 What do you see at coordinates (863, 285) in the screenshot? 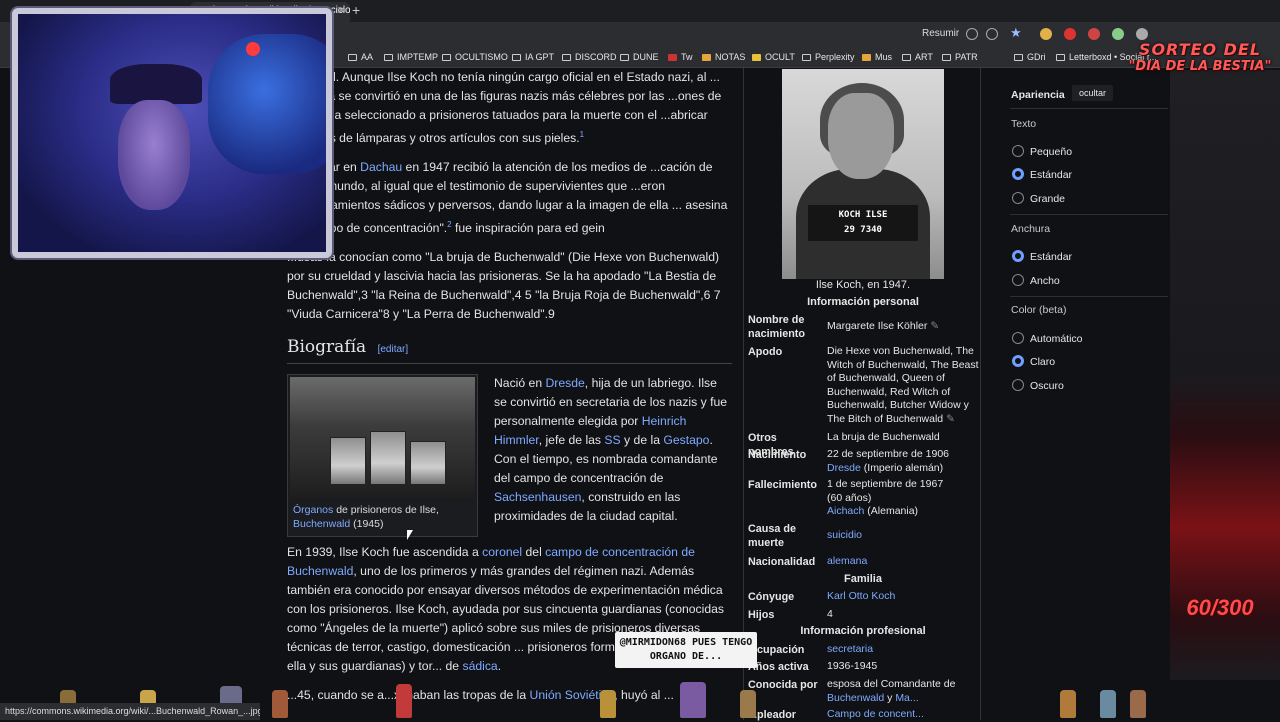
I see `infobox-caption: Ilse Koch, en 1947.` at bounding box center [863, 285].